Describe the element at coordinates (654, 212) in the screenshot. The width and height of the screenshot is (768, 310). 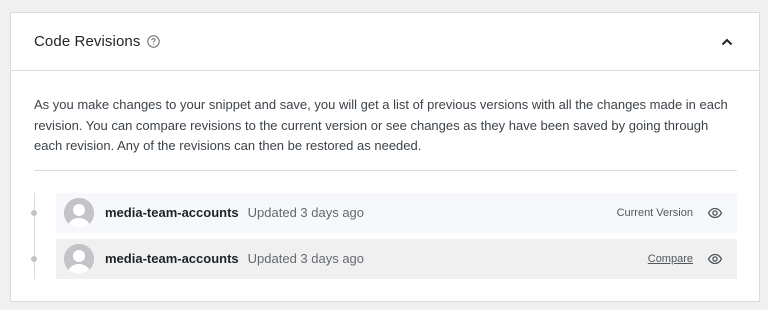
I see `current-version-label: Current Version` at that location.